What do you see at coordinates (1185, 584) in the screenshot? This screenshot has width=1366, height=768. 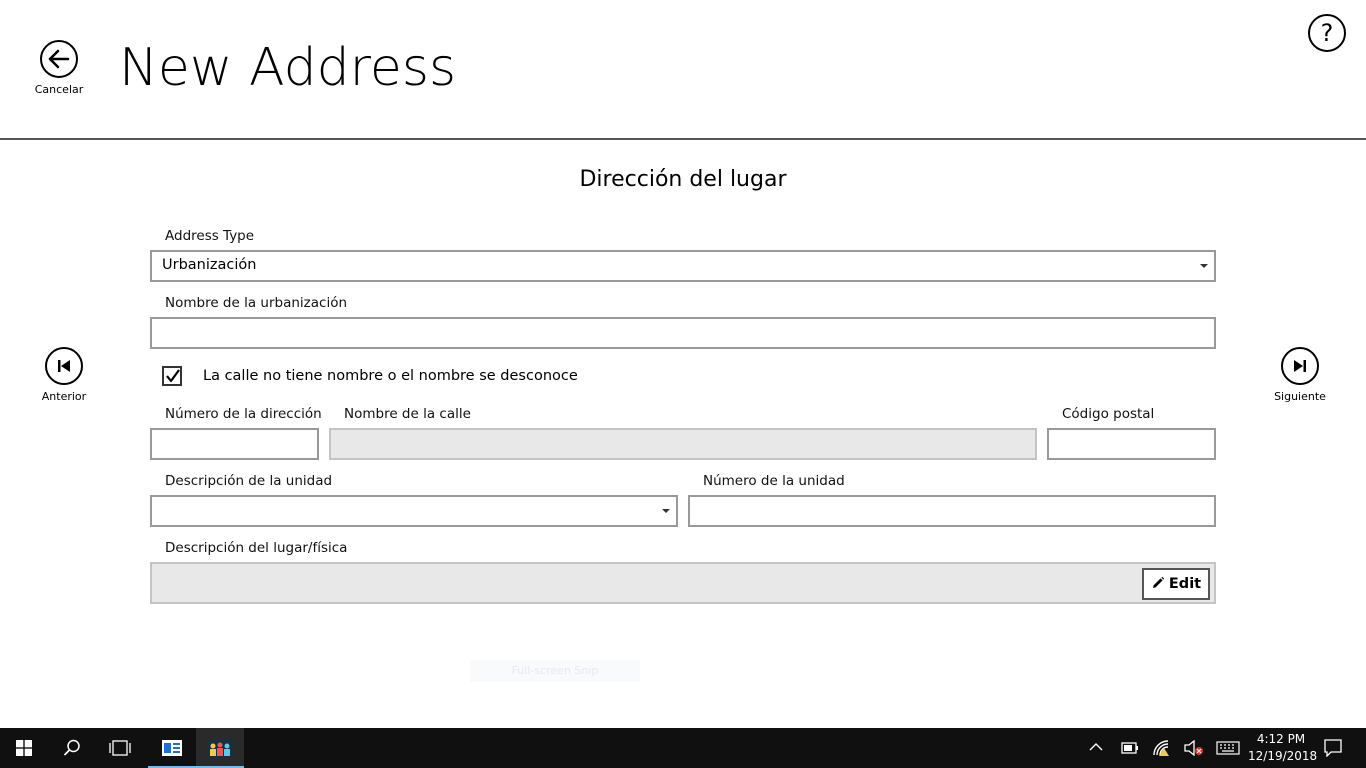 I see `edit-label: Edit` at bounding box center [1185, 584].